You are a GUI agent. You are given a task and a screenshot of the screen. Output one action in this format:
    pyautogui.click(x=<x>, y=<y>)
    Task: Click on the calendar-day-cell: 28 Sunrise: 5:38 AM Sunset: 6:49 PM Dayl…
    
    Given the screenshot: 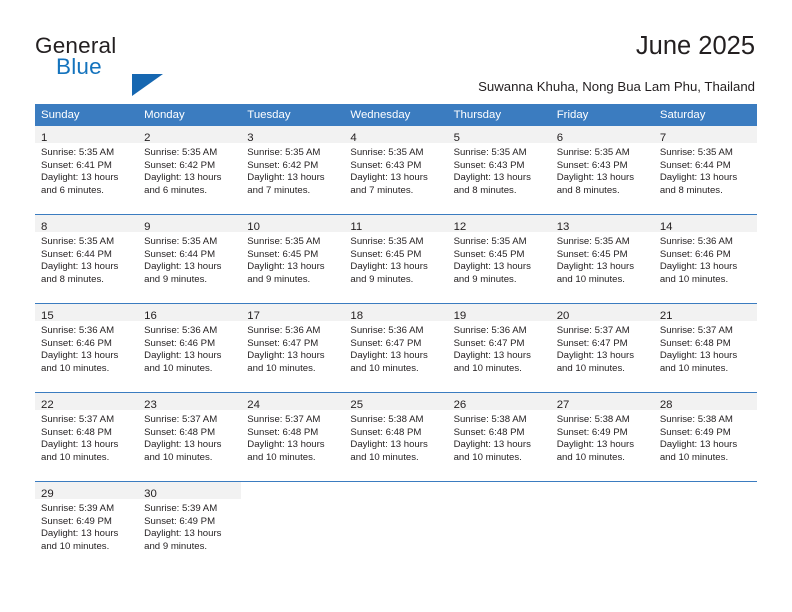 What is the action you would take?
    pyautogui.click(x=705, y=437)
    